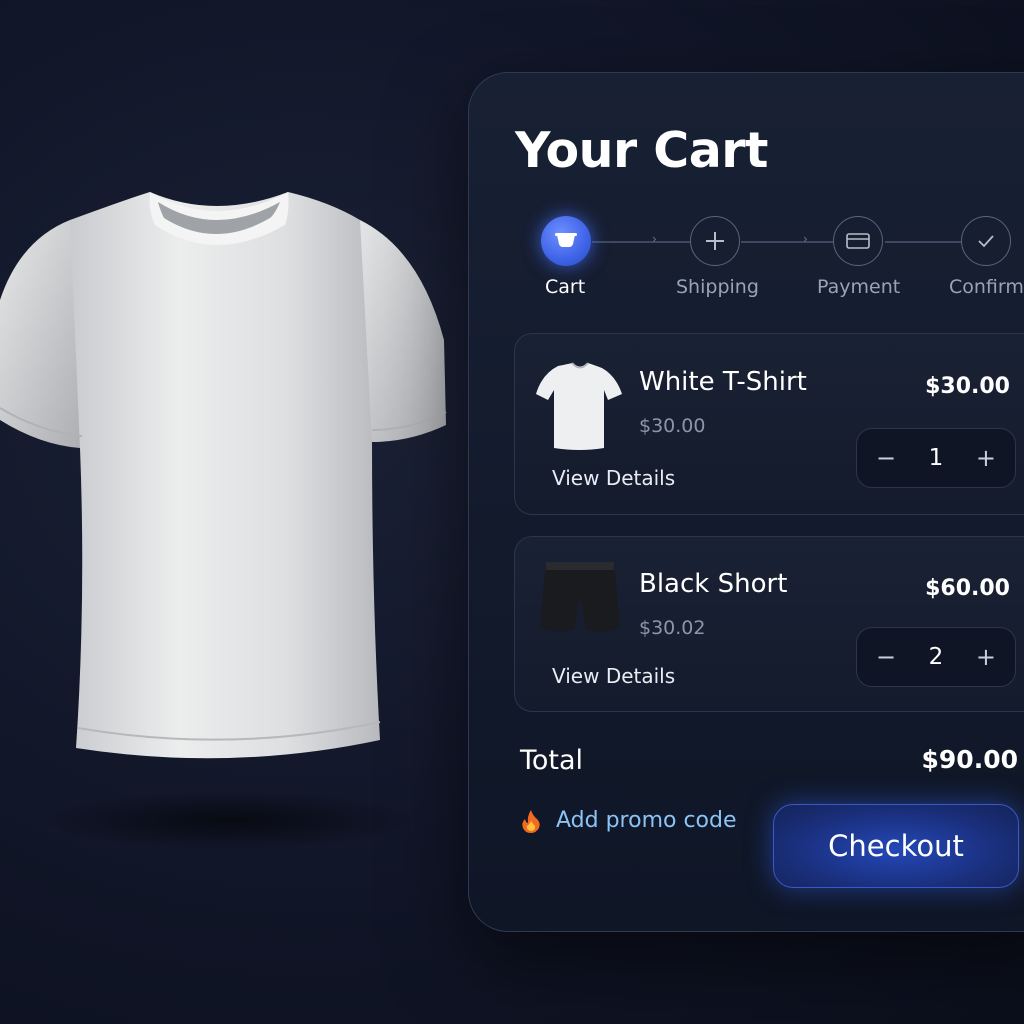 Image resolution: width=1024 pixels, height=1024 pixels. I want to click on quantity-value: 2, so click(936, 657).